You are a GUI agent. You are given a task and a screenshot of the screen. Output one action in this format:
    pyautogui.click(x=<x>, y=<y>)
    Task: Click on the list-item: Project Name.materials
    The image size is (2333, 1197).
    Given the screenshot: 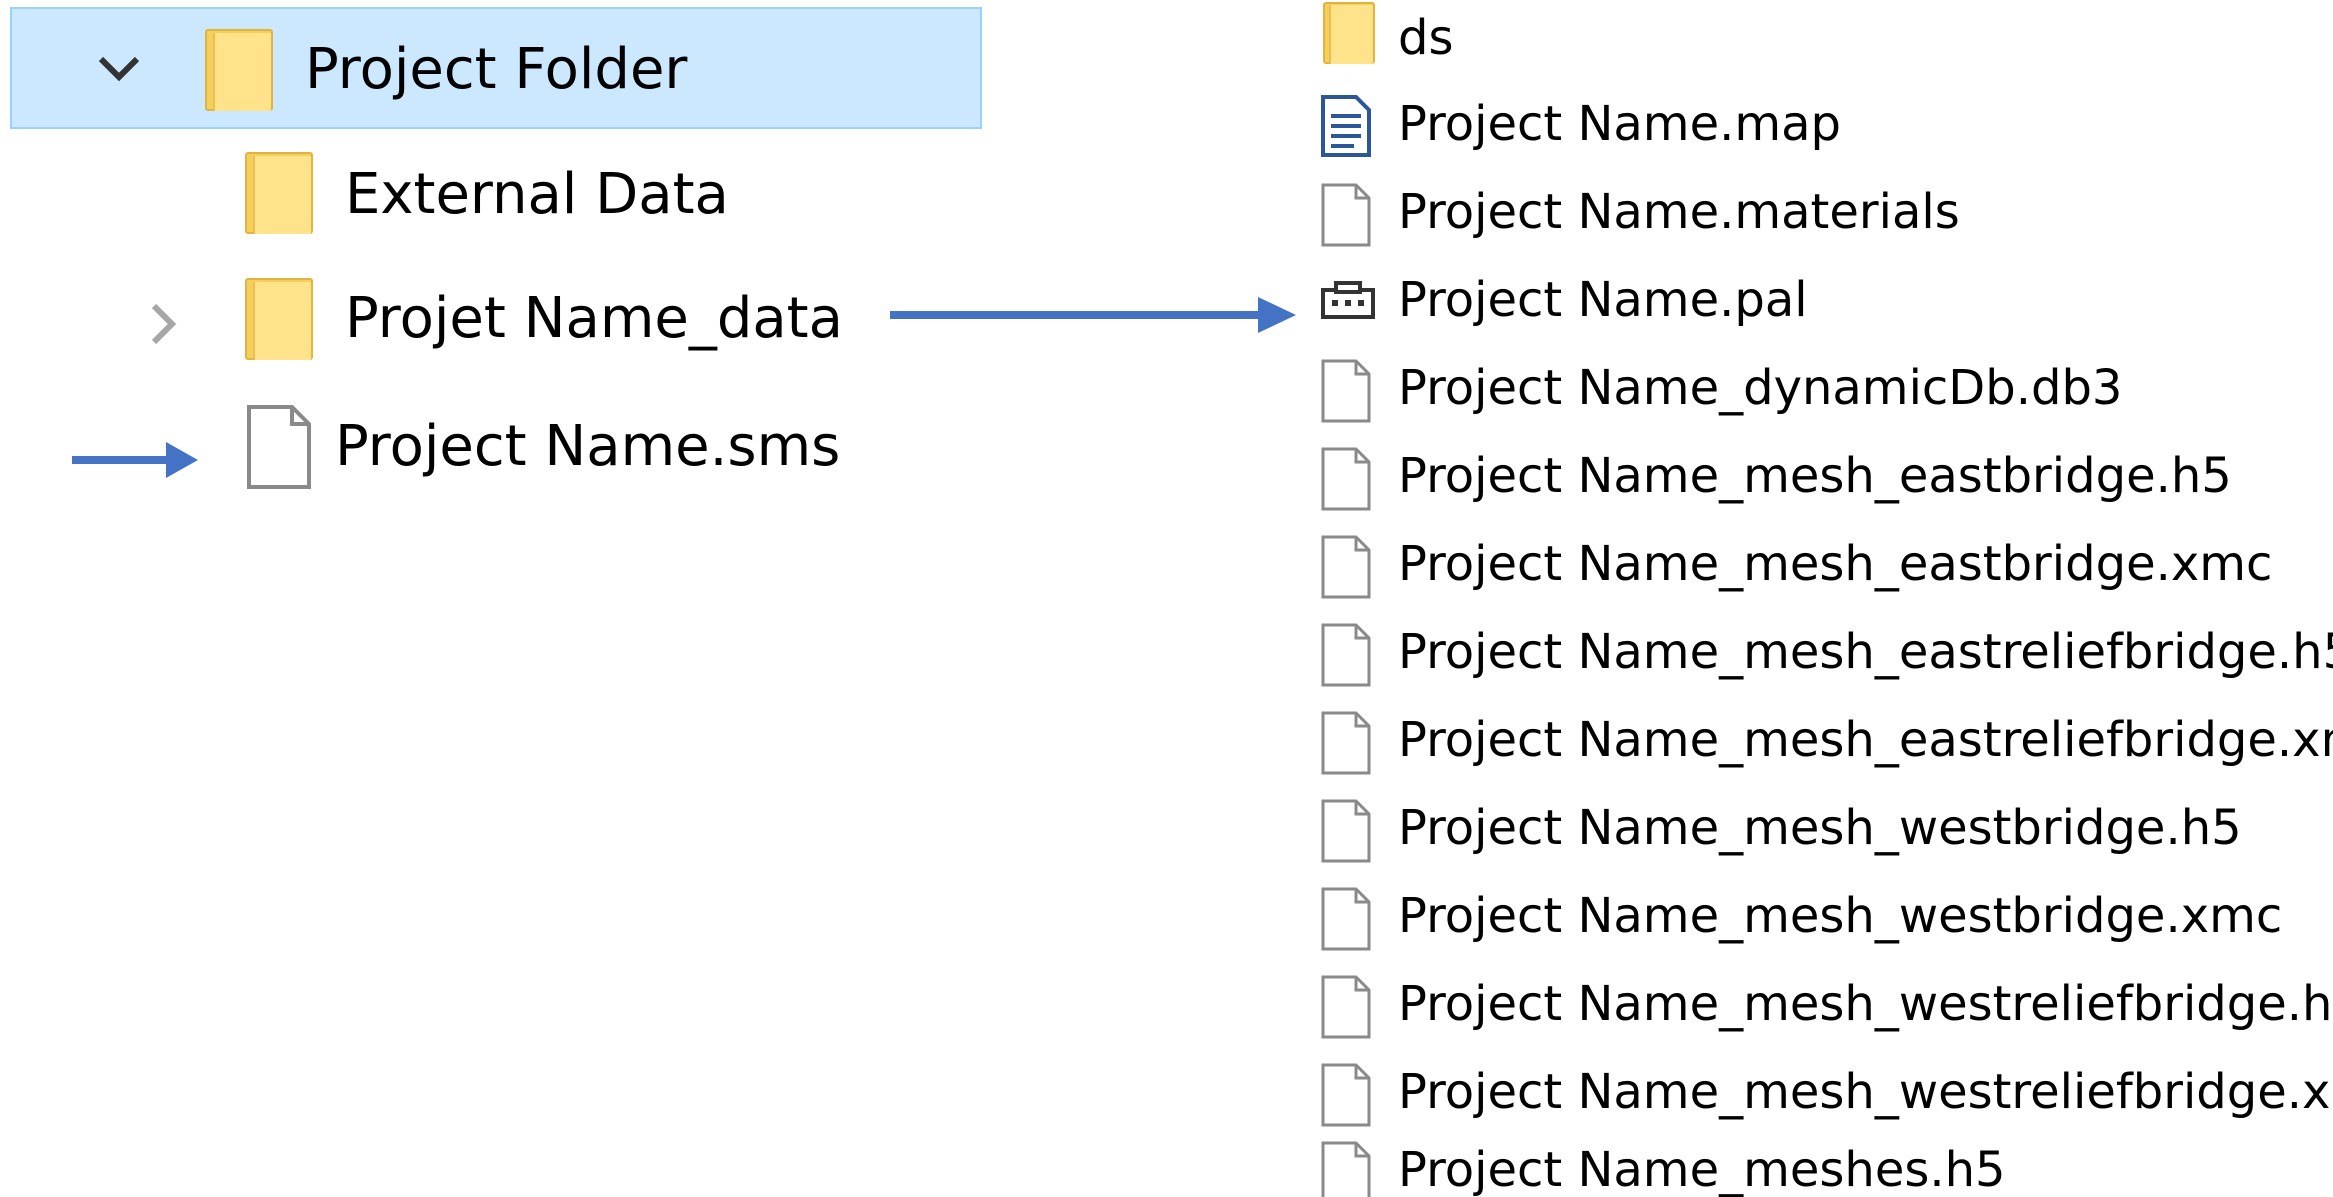 What is the action you would take?
    pyautogui.click(x=1821, y=220)
    